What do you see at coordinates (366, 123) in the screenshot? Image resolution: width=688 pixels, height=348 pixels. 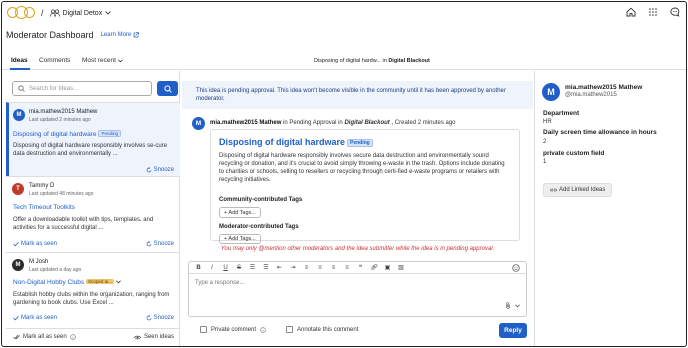 I see `post-community: Digital Blackout` at bounding box center [366, 123].